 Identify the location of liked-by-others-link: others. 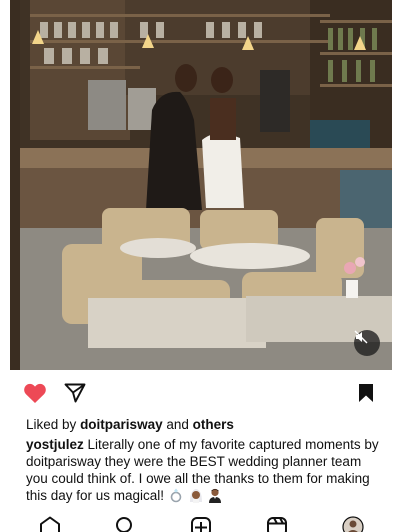
(213, 424).